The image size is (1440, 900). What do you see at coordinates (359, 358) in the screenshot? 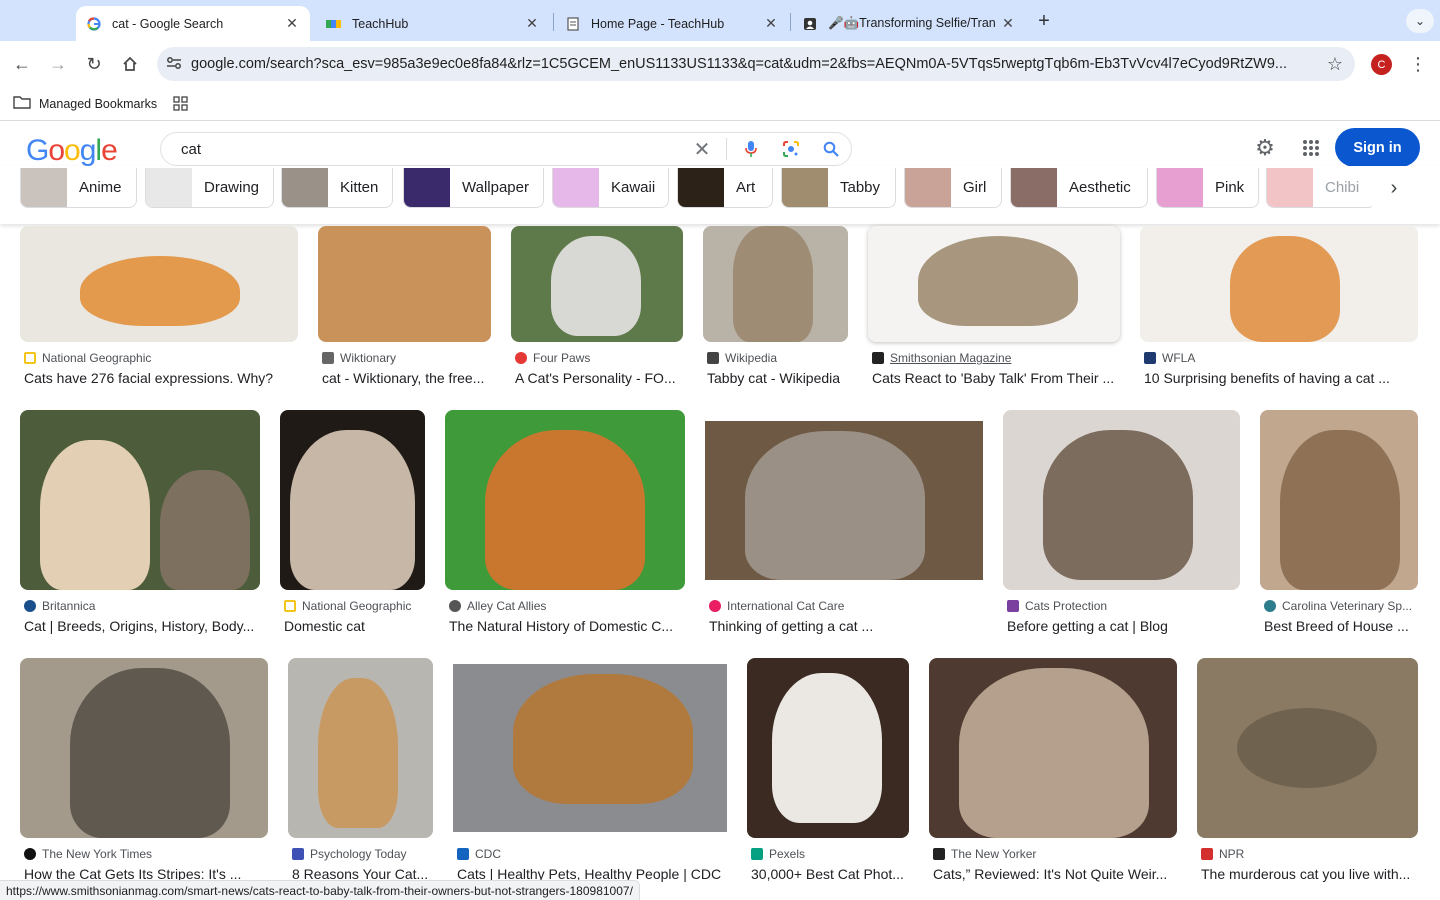
I see `result-source: Wiktionary` at bounding box center [359, 358].